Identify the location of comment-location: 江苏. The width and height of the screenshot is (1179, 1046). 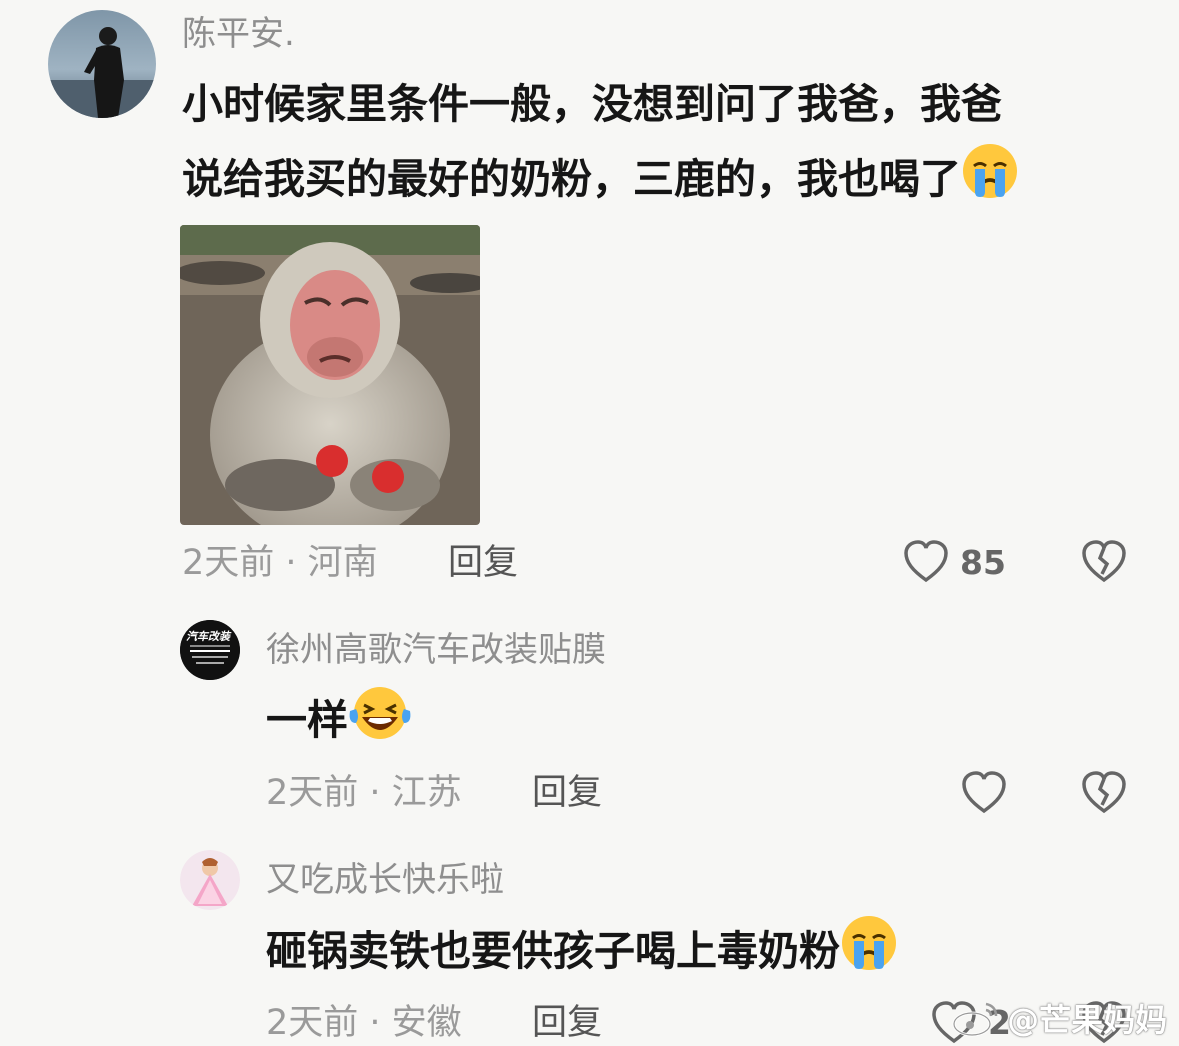
(426, 793).